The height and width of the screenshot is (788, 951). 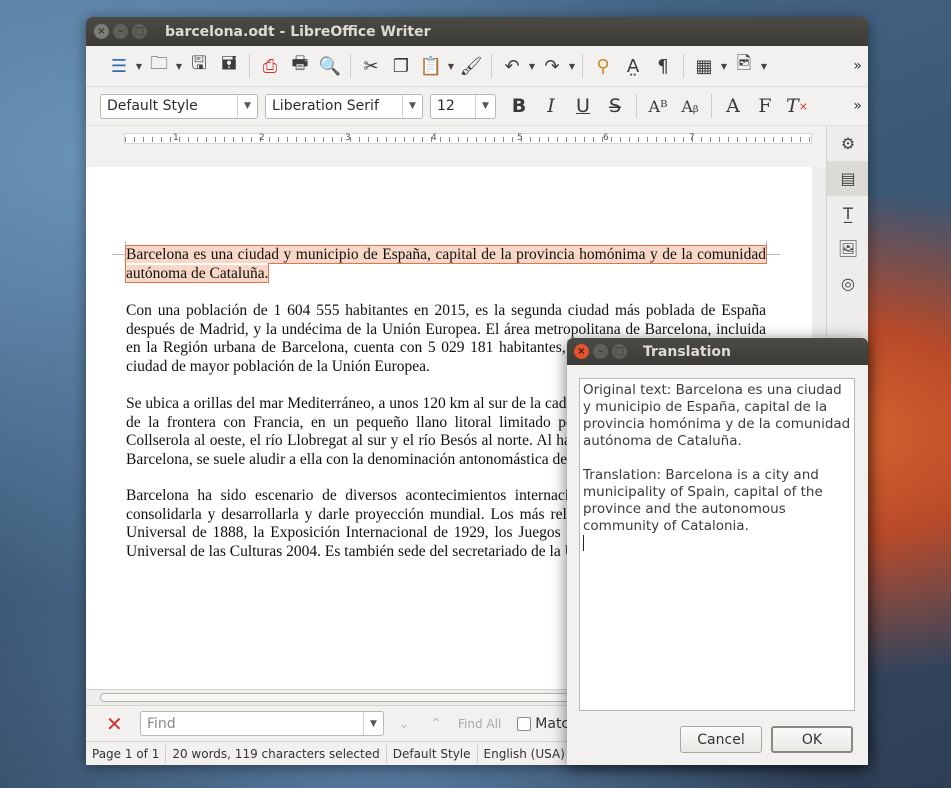 I want to click on save-as-icon: 🖬, so click(x=229, y=66).